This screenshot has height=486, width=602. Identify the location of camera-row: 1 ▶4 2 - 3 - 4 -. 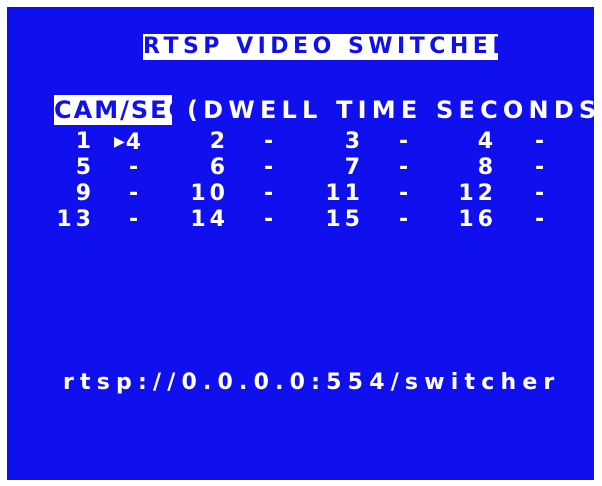
(300, 142).